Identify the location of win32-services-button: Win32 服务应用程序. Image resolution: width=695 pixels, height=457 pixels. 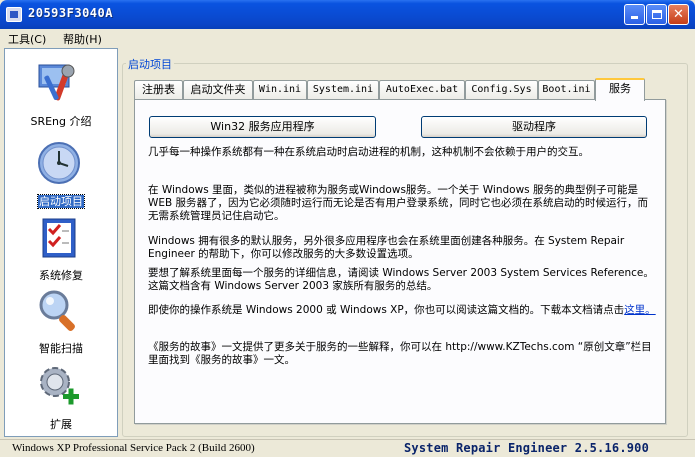
(262, 127).